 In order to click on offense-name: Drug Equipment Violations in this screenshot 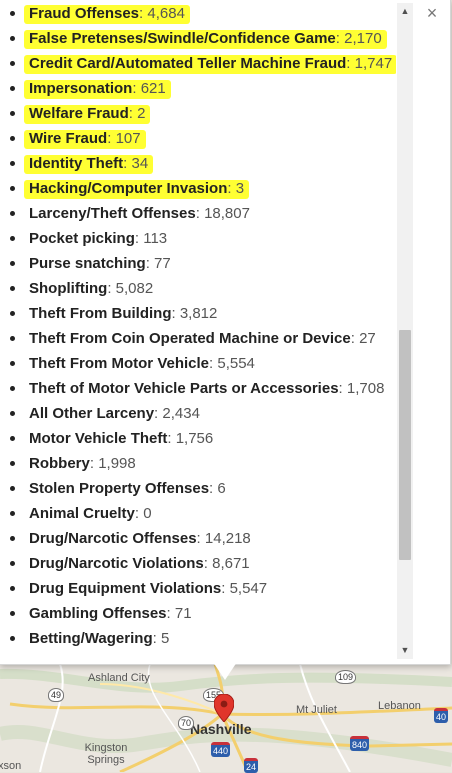, I will do `click(125, 588)`.